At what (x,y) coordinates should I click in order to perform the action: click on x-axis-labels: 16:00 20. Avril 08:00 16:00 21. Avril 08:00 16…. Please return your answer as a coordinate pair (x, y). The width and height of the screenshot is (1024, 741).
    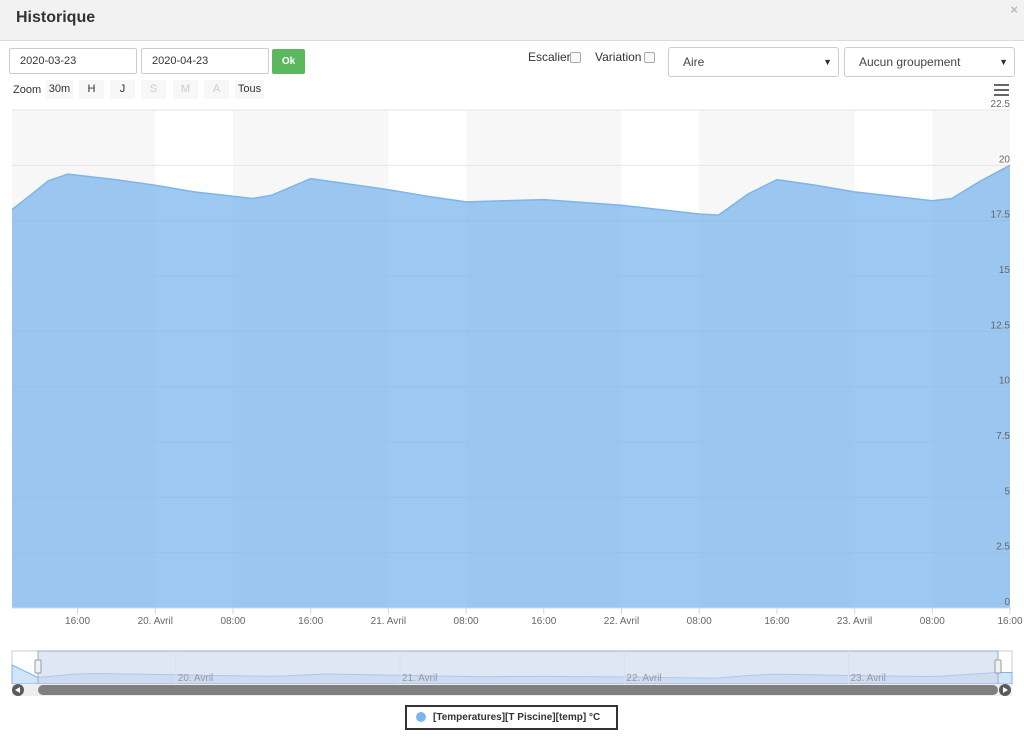
    Looking at the image, I should click on (517, 617).